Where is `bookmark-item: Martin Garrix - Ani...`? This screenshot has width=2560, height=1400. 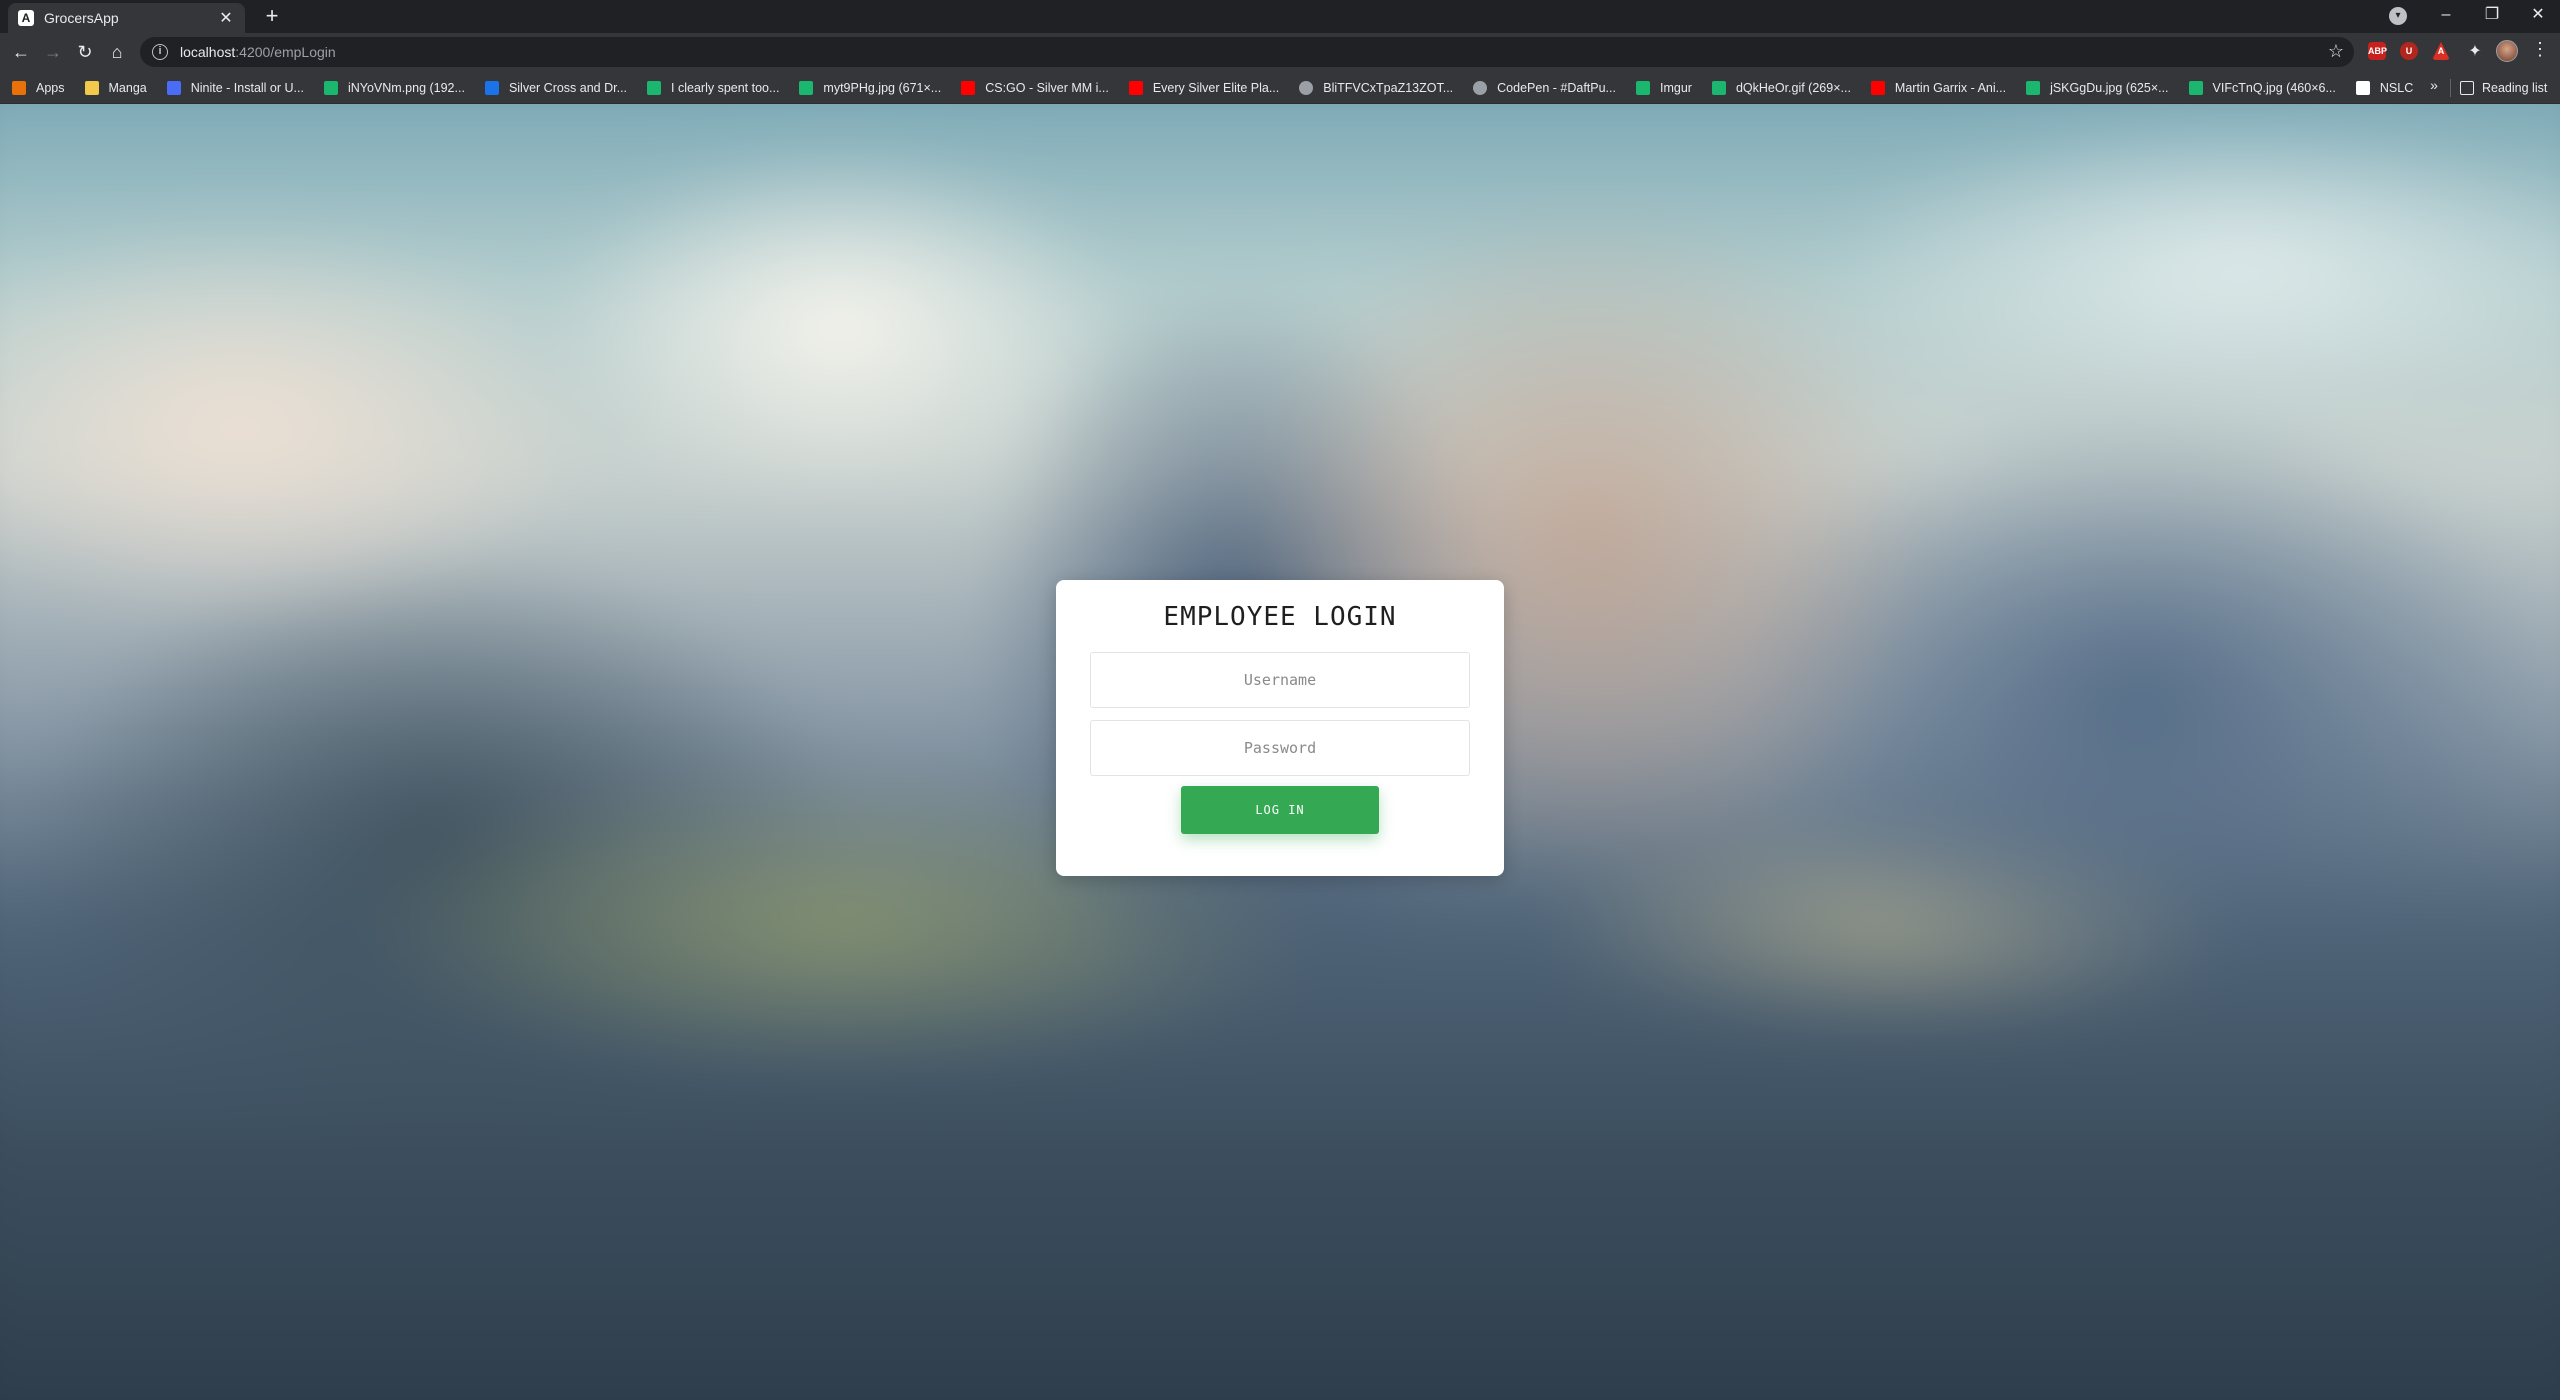 bookmark-item: Martin Garrix - Ani... is located at coordinates (1936, 87).